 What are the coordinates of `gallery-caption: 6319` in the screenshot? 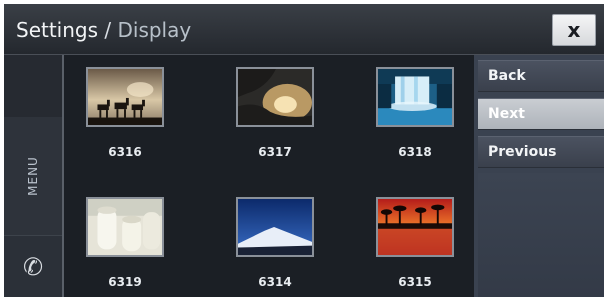 It's located at (125, 282).